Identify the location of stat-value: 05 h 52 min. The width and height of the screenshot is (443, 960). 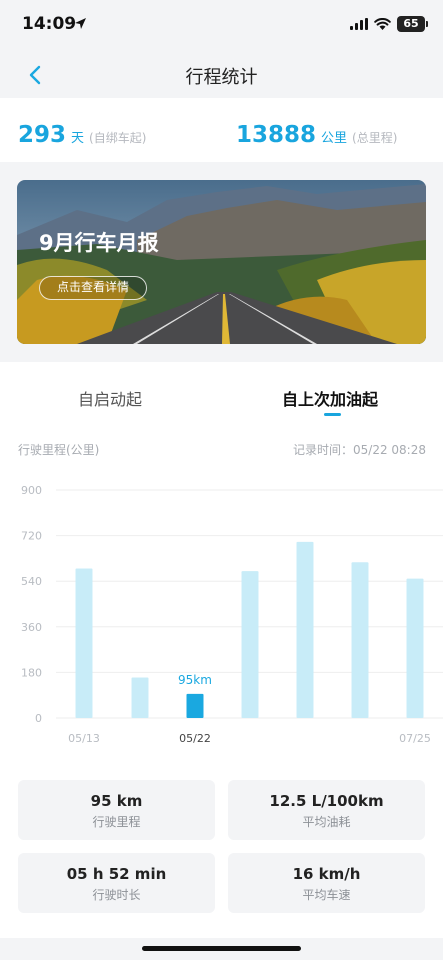
(116, 874).